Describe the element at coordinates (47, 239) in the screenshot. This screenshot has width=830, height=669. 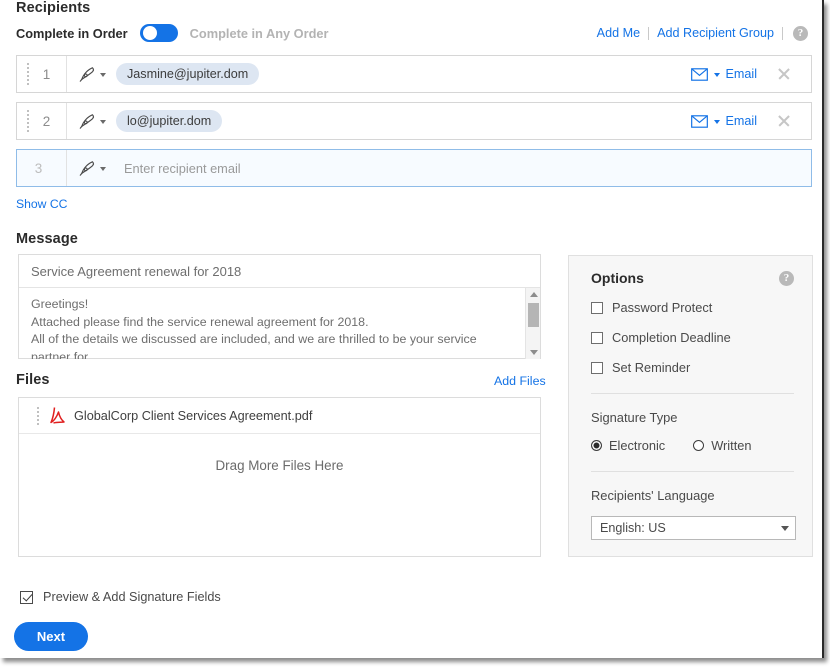
I see `message-title: Message` at that location.